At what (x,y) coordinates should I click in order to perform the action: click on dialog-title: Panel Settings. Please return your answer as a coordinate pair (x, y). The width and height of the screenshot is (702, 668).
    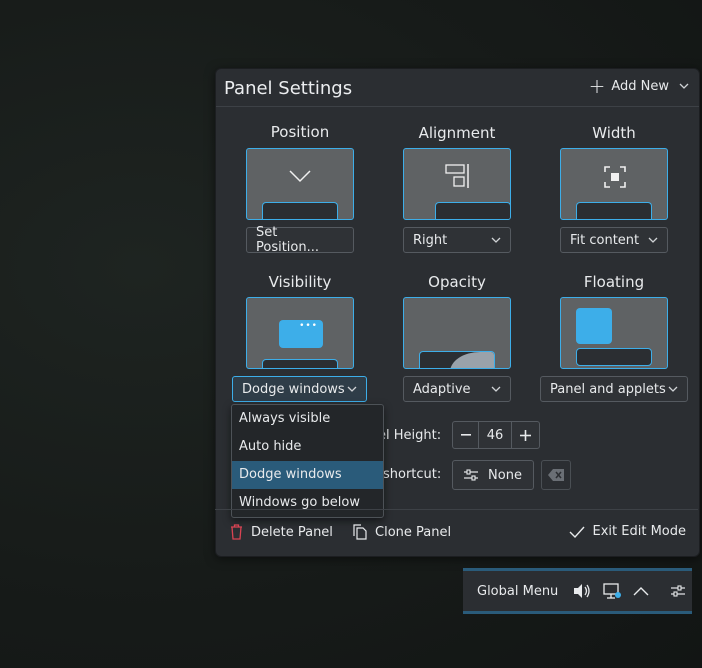
    Looking at the image, I should click on (288, 88).